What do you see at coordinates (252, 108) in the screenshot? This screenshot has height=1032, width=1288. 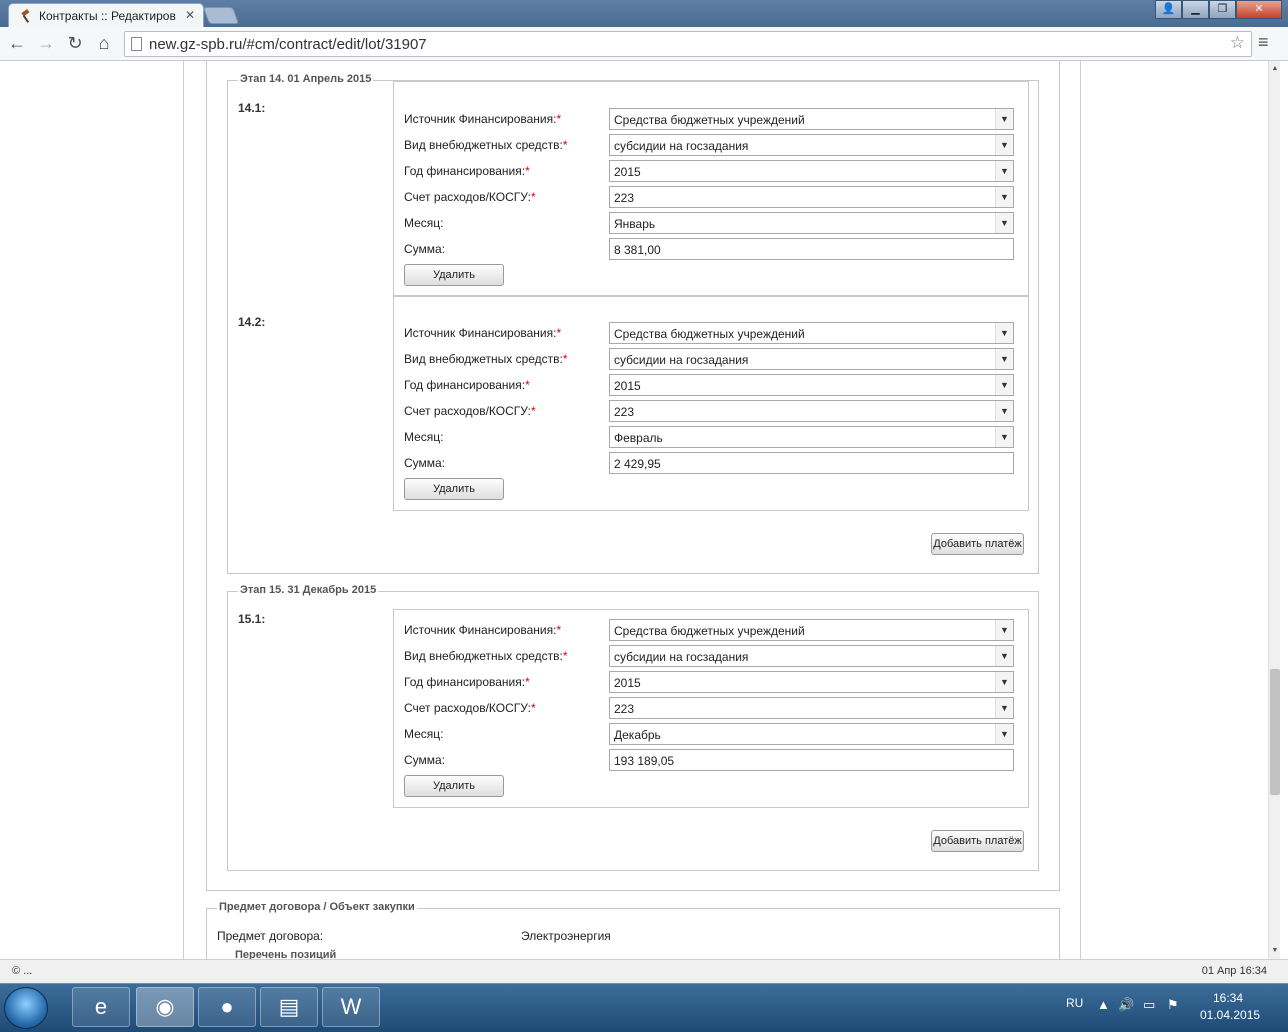 I see `payment-number: 14.1:` at bounding box center [252, 108].